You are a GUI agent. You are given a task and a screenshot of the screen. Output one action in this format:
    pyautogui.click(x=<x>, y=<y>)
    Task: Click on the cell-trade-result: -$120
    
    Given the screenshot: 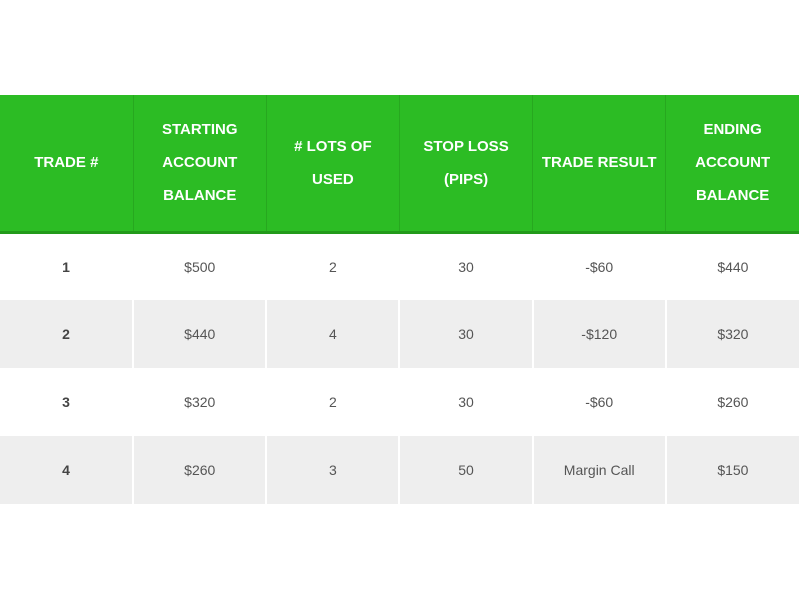 What is the action you would take?
    pyautogui.click(x=599, y=334)
    